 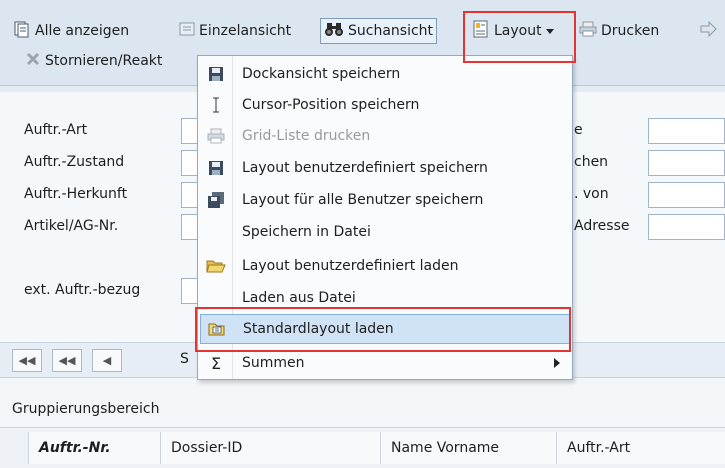 I want to click on menu-item-label: Grid-Liste drucken, so click(x=306, y=136).